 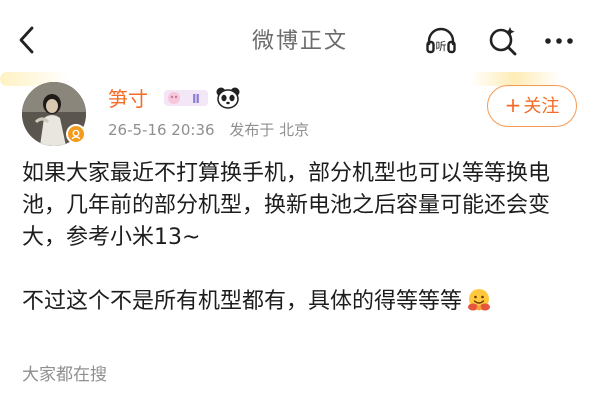 I want to click on plus-icon: +, so click(x=513, y=105).